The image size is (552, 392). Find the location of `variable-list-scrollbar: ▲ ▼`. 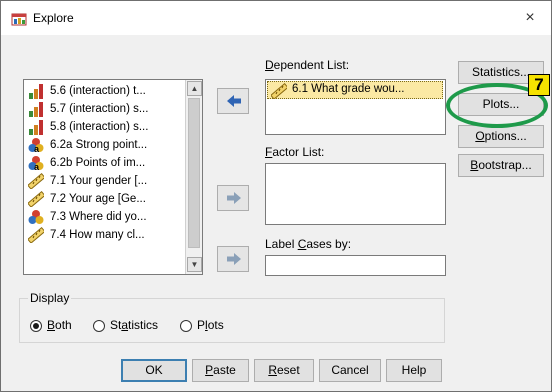

variable-list-scrollbar: ▲ ▼ is located at coordinates (193, 177).